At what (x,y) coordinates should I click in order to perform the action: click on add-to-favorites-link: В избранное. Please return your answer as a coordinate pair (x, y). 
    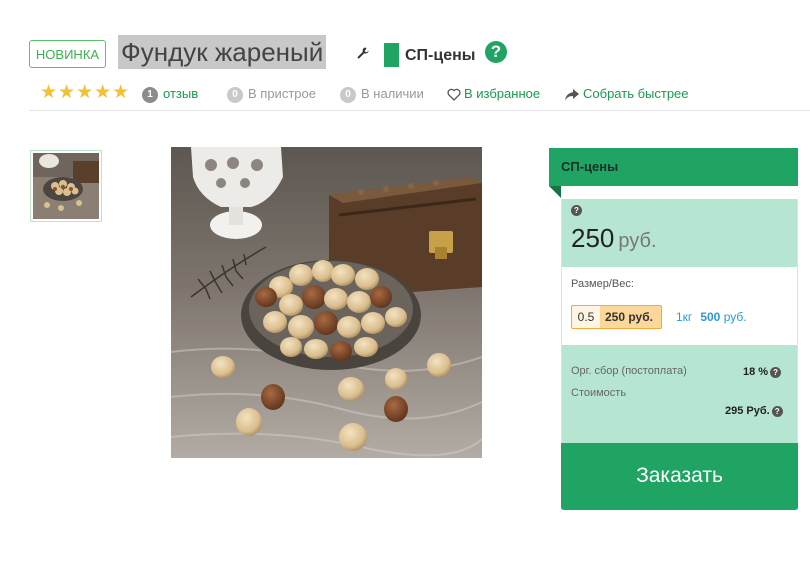
    Looking at the image, I should click on (493, 94).